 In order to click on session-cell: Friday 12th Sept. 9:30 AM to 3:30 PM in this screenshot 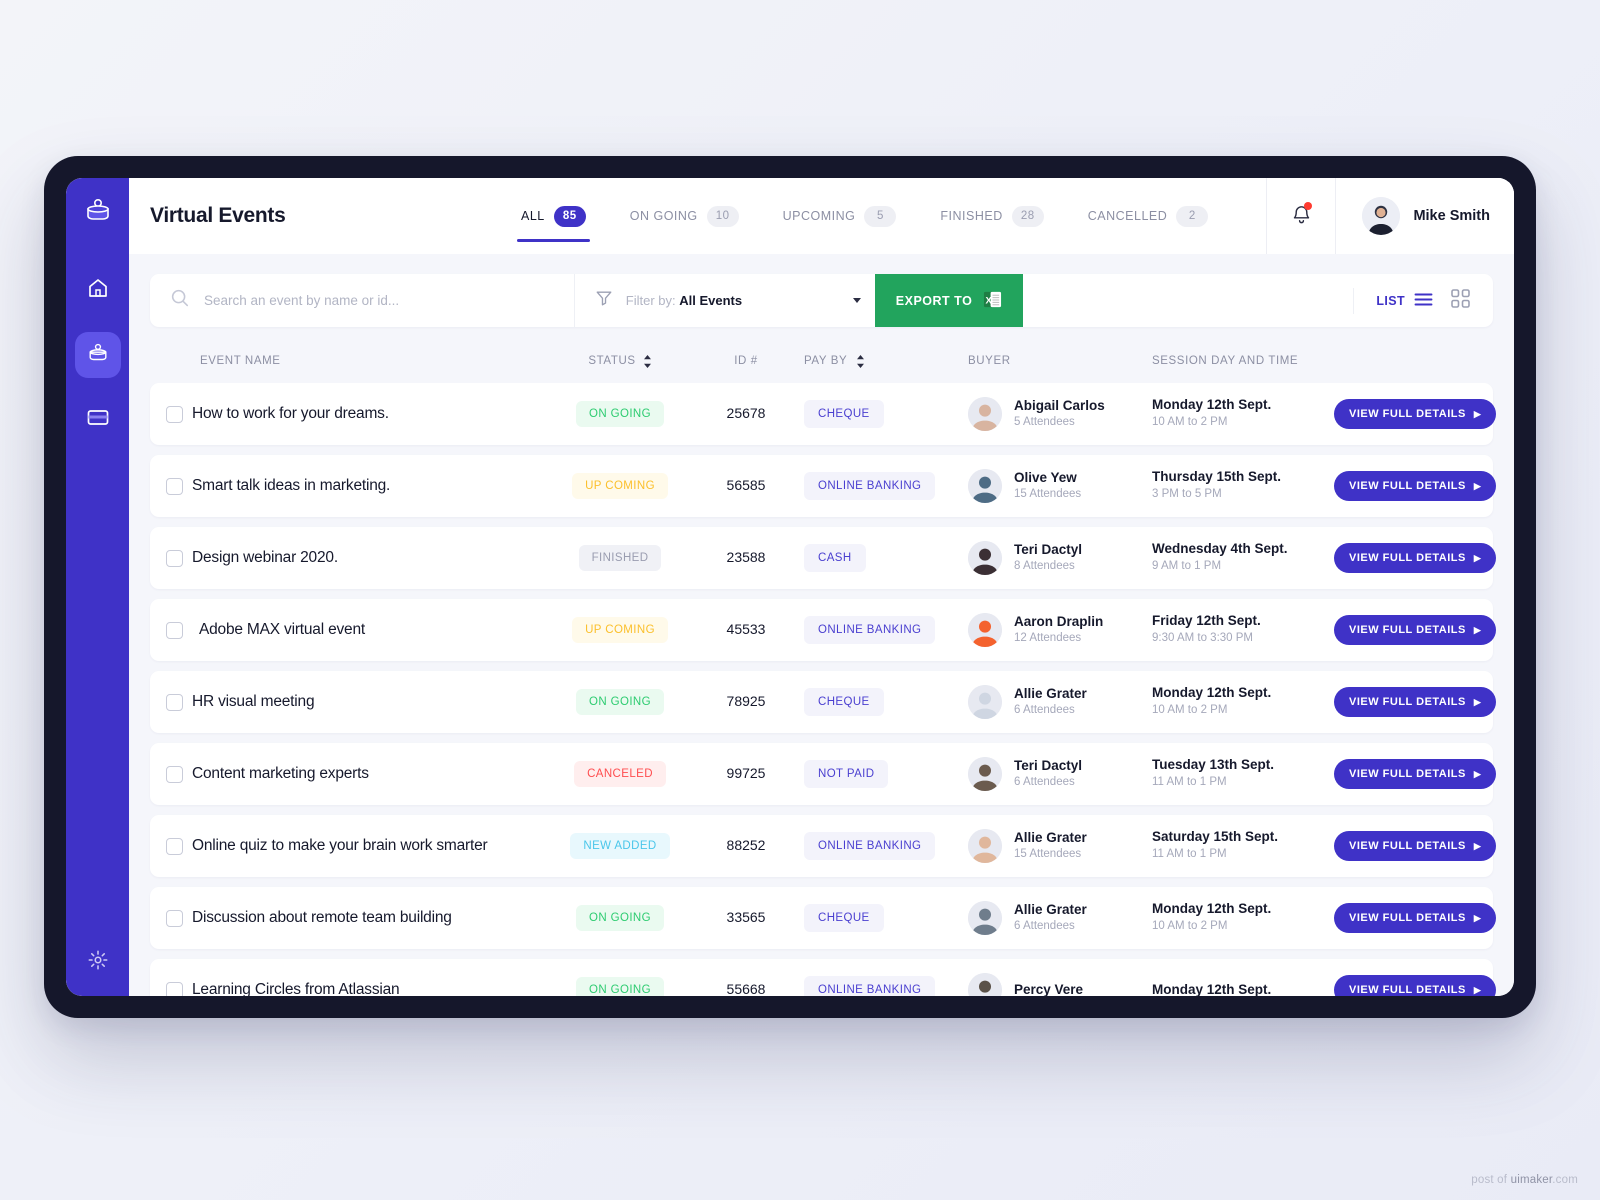, I will do `click(1243, 630)`.